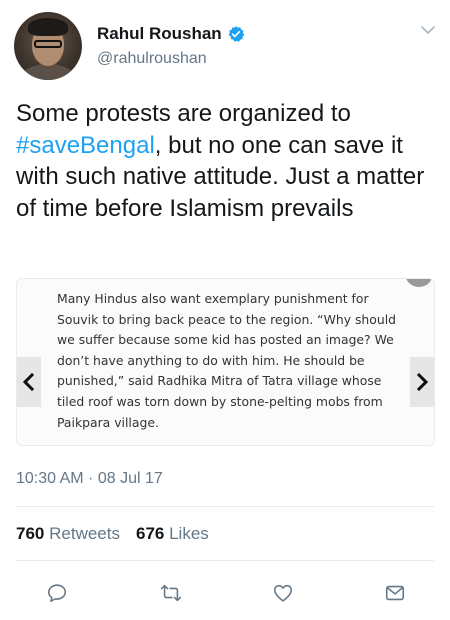 The height and width of the screenshot is (620, 450). I want to click on card-scroll-indicator, so click(419, 283).